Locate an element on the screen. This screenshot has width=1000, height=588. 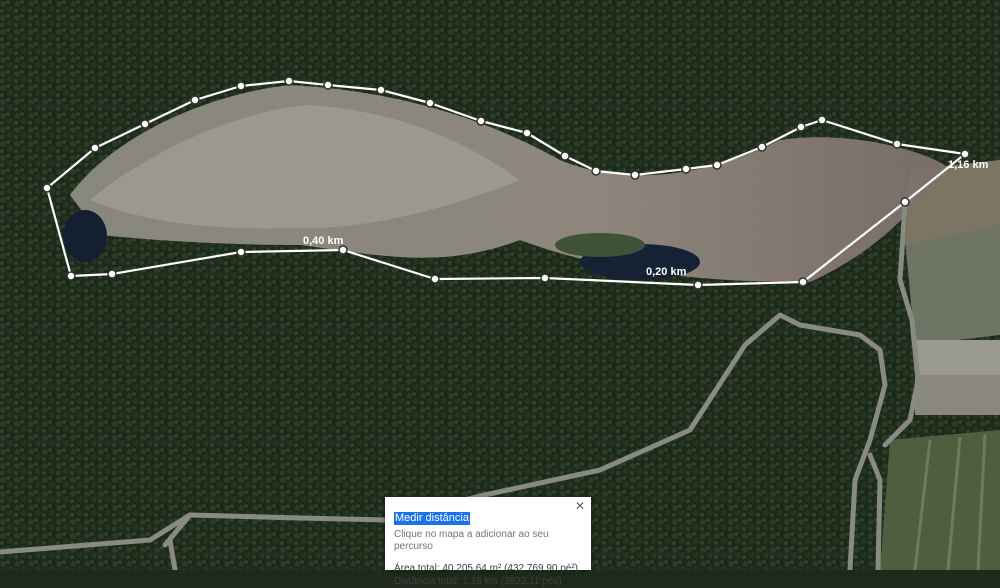
total-distance: Distância total: 1,16 km (3822,11 pés) is located at coordinates (478, 581).